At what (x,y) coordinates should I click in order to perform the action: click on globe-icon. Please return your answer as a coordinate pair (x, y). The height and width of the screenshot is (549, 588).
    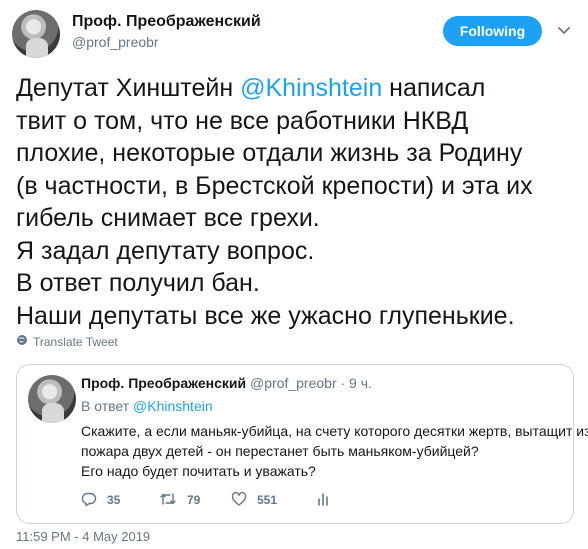
    Looking at the image, I should click on (22, 341).